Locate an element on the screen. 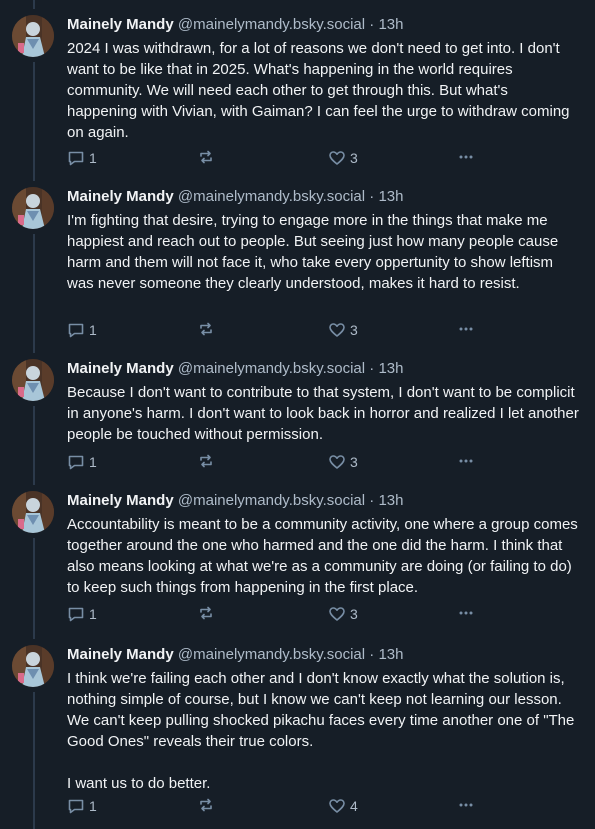 The image size is (595, 829). post-actions: 1 4 is located at coordinates (277, 806).